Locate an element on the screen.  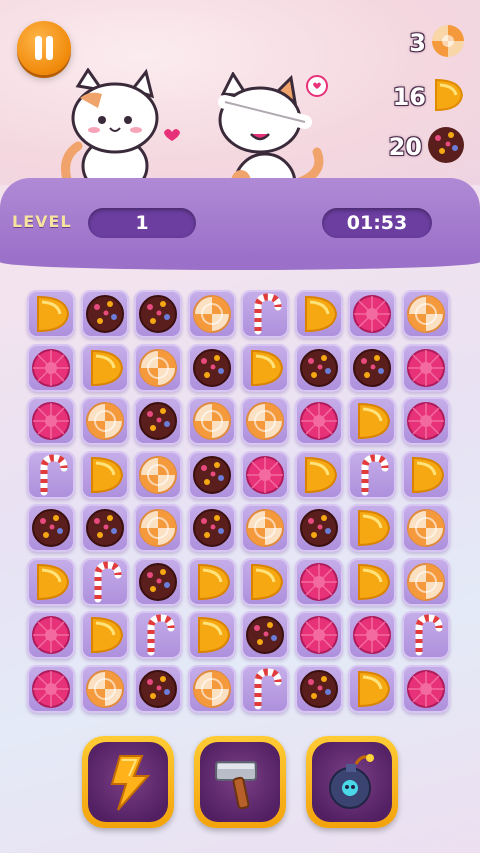
lightning-icon is located at coordinates (130, 783).